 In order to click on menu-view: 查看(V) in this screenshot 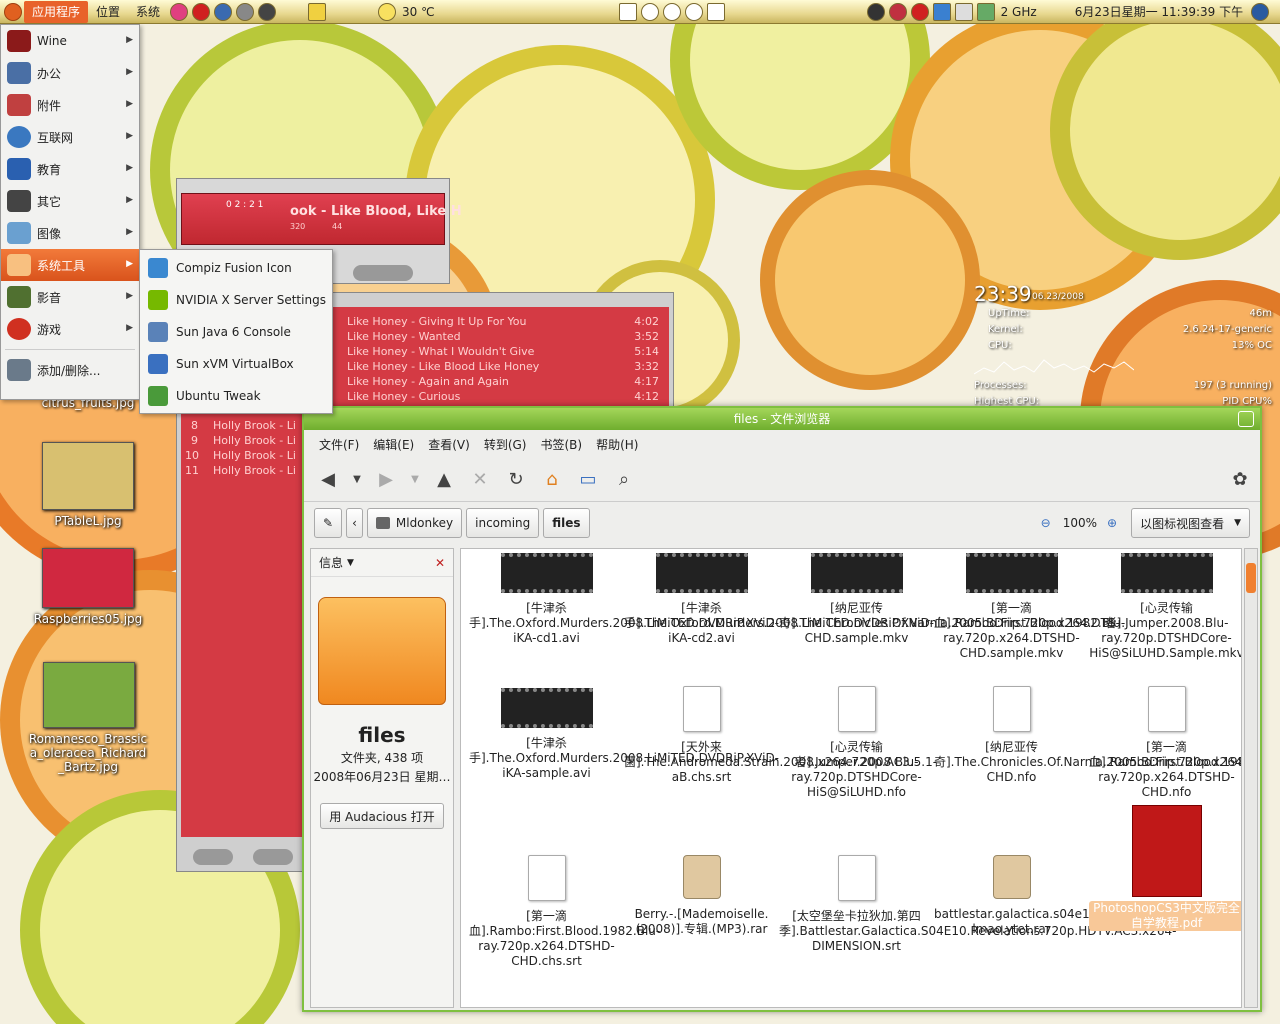, I will do `click(449, 444)`.